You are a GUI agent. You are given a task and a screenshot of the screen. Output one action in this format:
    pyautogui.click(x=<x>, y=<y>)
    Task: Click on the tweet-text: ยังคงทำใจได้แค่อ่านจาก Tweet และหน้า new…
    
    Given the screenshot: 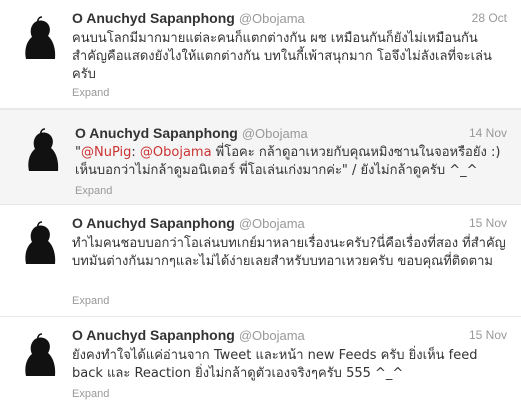 What is the action you would take?
    pyautogui.click(x=275, y=364)
    